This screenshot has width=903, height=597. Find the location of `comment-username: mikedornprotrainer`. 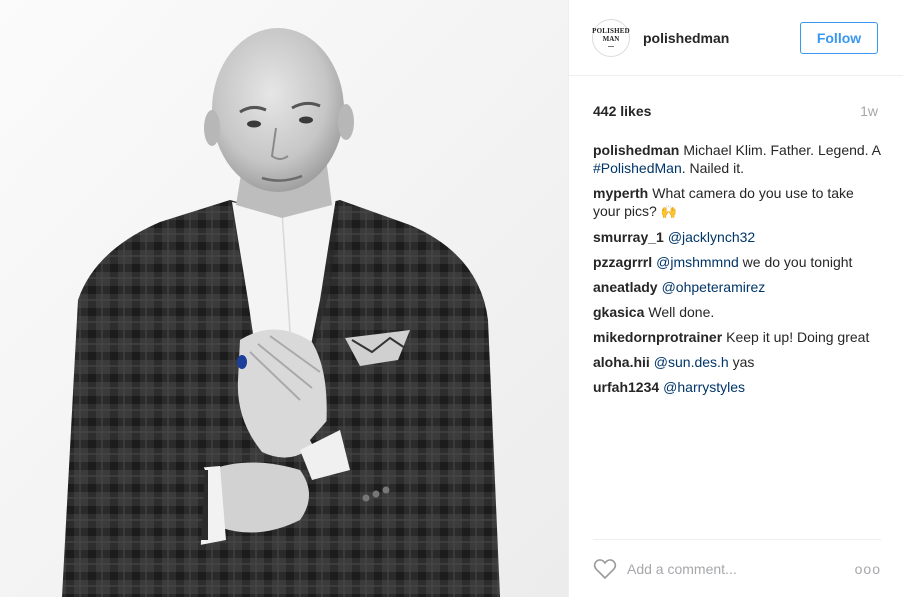

comment-username: mikedornprotrainer is located at coordinates (657, 337).